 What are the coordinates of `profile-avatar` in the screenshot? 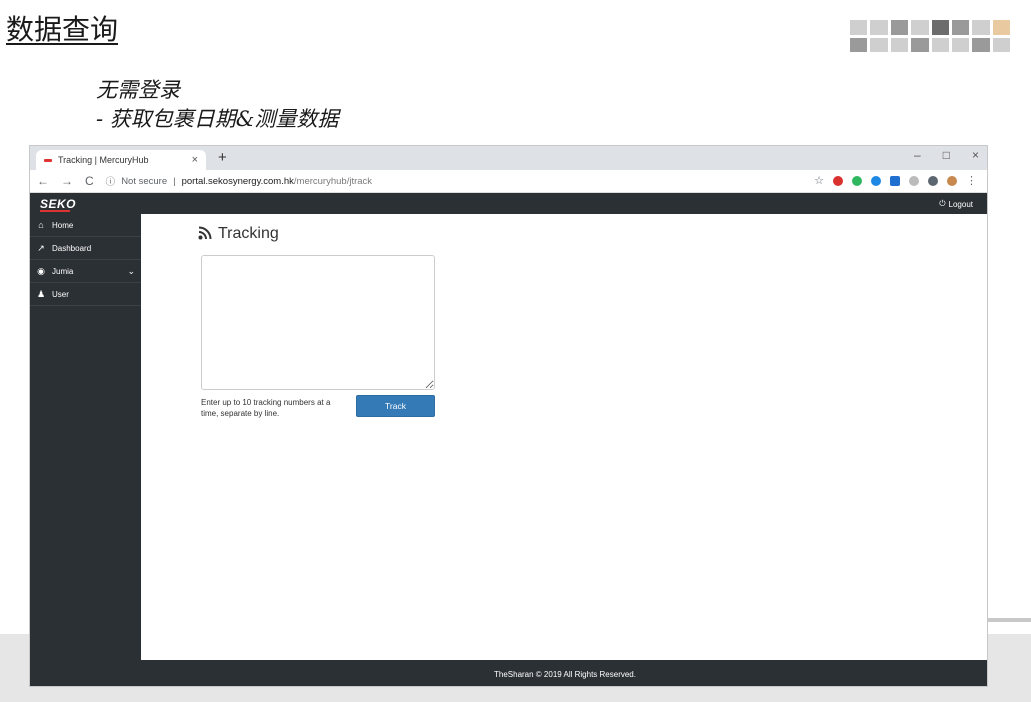 It's located at (952, 180).